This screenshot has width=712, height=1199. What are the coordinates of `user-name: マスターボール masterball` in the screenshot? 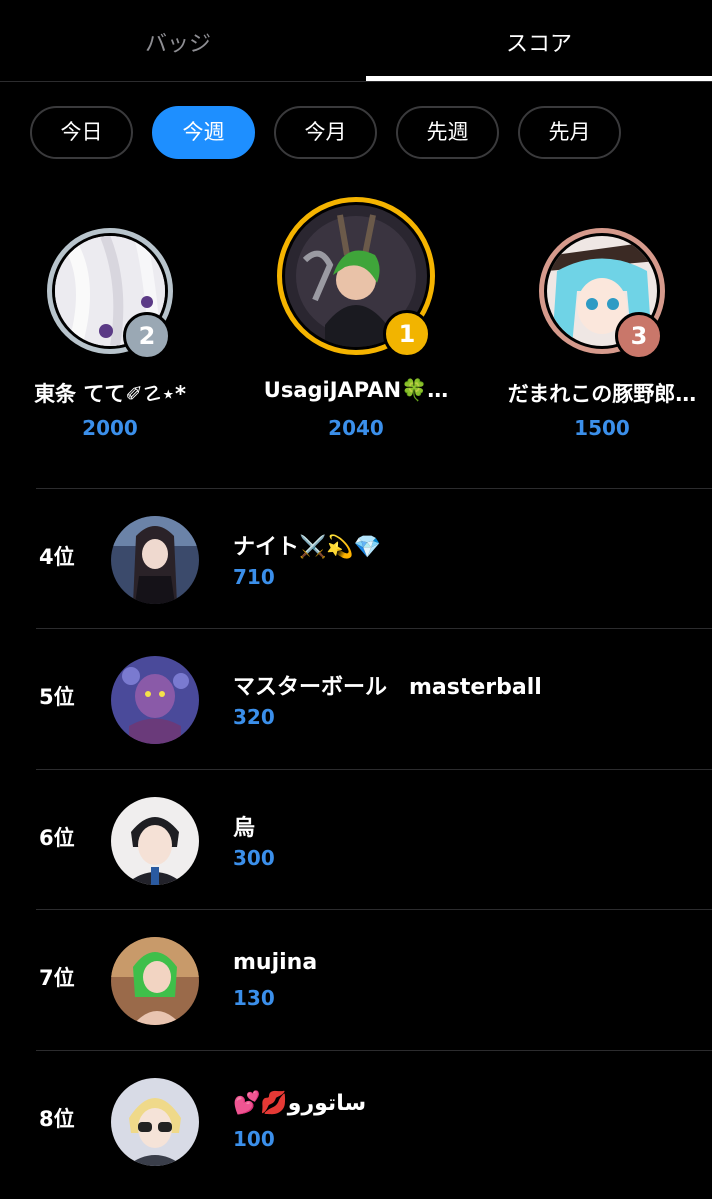 It's located at (387, 687).